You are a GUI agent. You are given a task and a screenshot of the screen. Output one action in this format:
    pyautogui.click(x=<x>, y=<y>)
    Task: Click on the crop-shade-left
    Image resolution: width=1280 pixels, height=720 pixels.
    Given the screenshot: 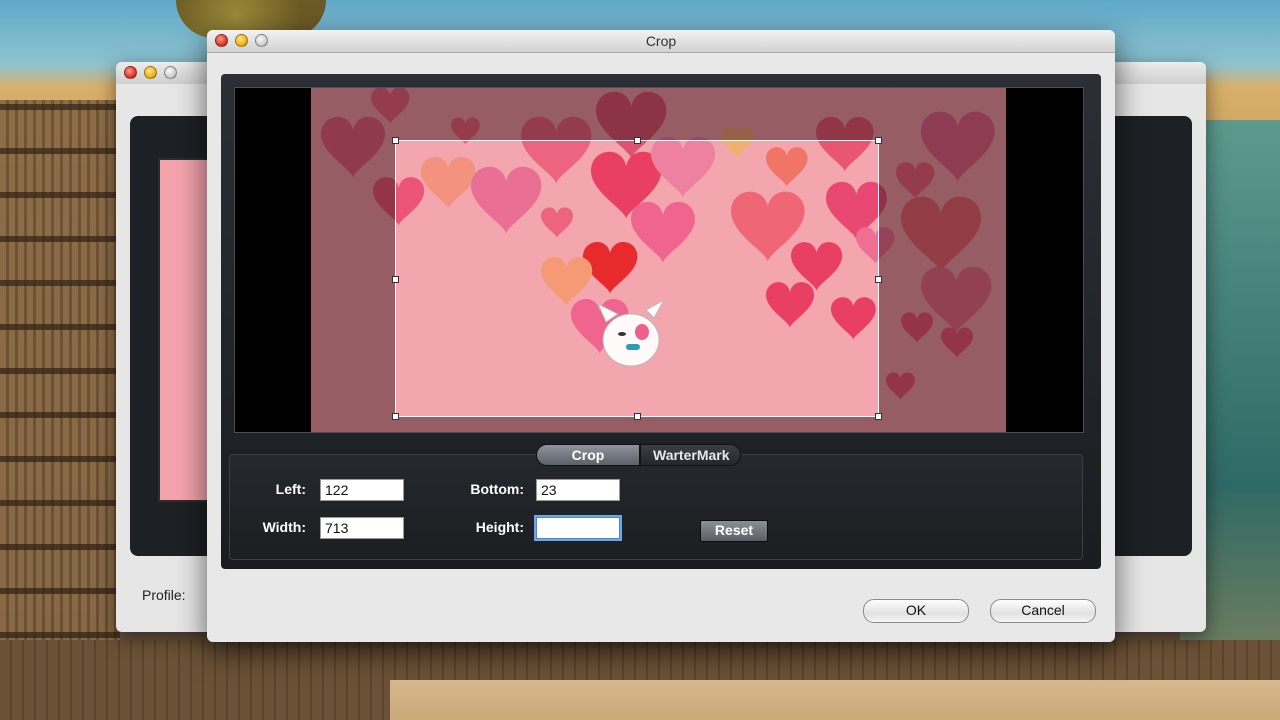 What is the action you would take?
    pyautogui.click(x=353, y=278)
    